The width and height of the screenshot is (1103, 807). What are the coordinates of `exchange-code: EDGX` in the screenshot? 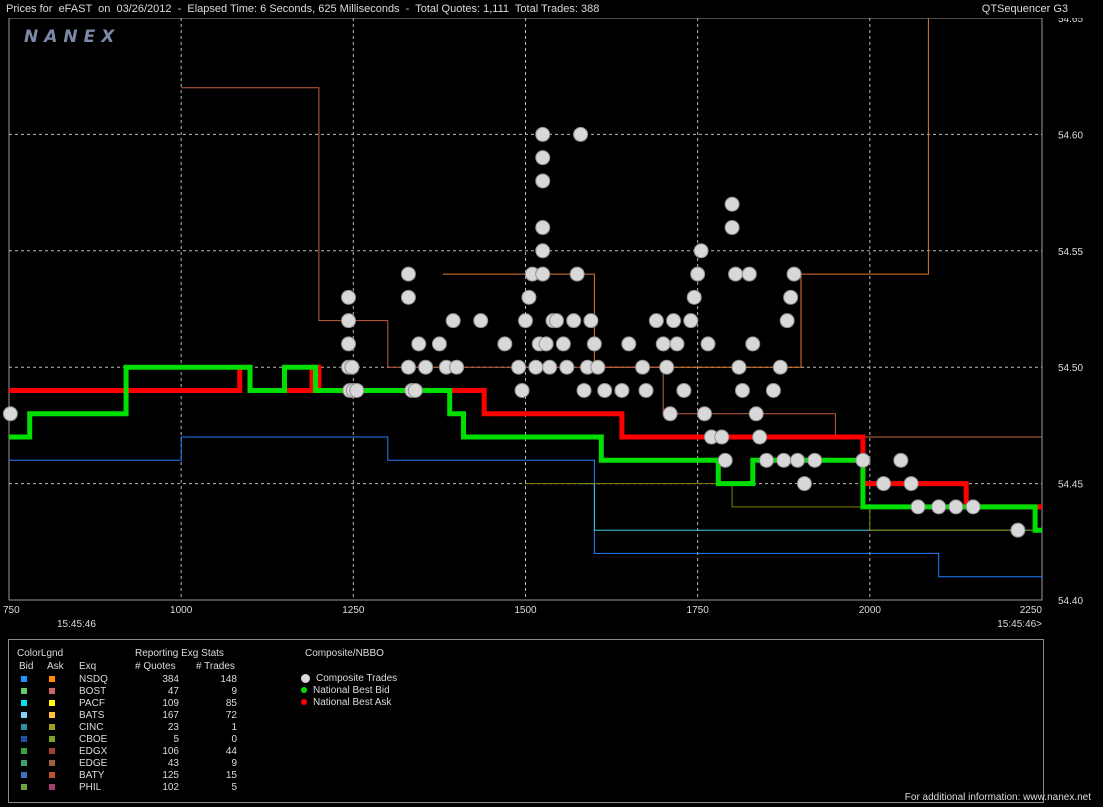 It's located at (93, 751).